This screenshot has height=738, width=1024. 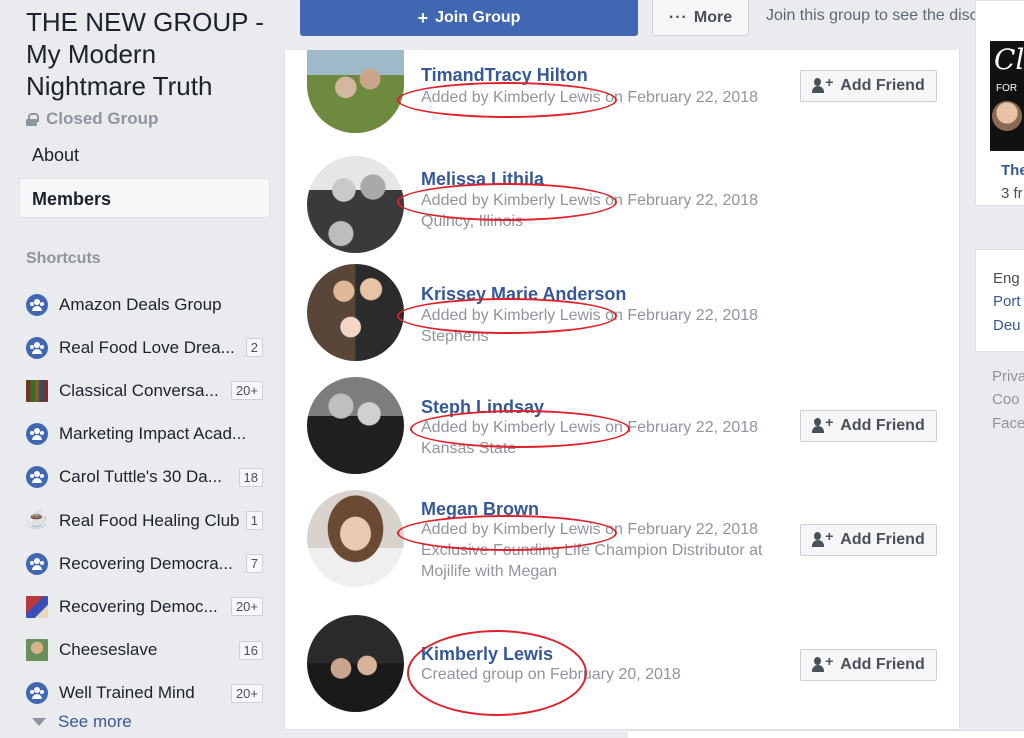 What do you see at coordinates (1012, 170) in the screenshot?
I see `suggested-group-title: The` at bounding box center [1012, 170].